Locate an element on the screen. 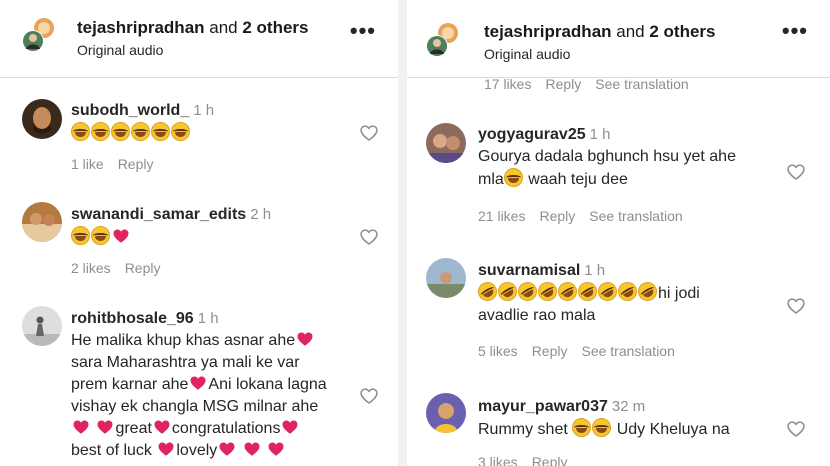 This screenshot has height=466, width=830. comment-meta: 3 likes Reply is located at coordinates (529, 460).